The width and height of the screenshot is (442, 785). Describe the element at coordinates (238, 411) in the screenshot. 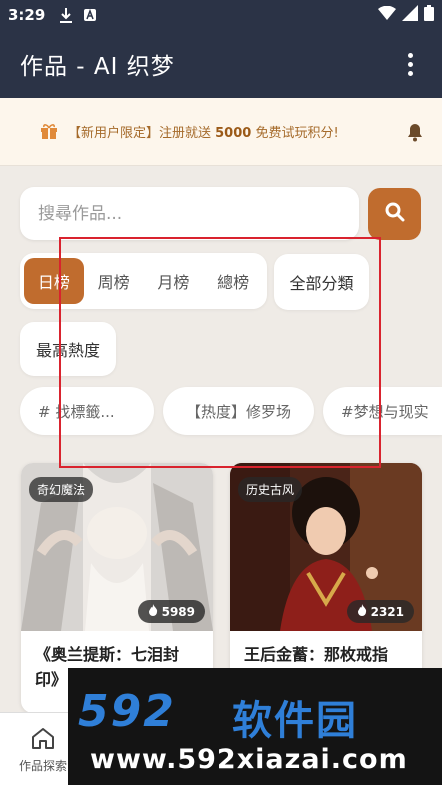

I see `tag-chip: 【热度】修罗场` at that location.